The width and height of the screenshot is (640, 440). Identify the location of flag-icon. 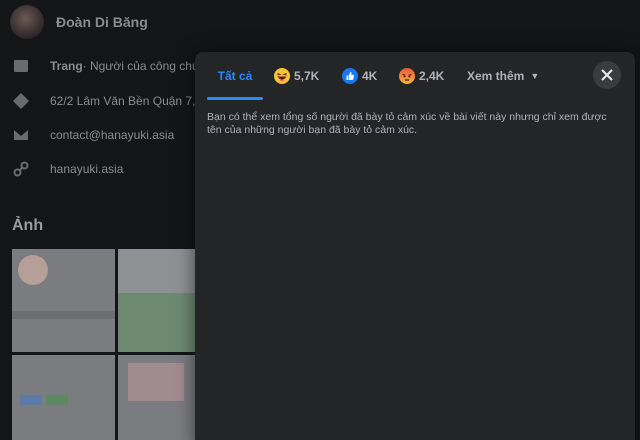
(21, 66).